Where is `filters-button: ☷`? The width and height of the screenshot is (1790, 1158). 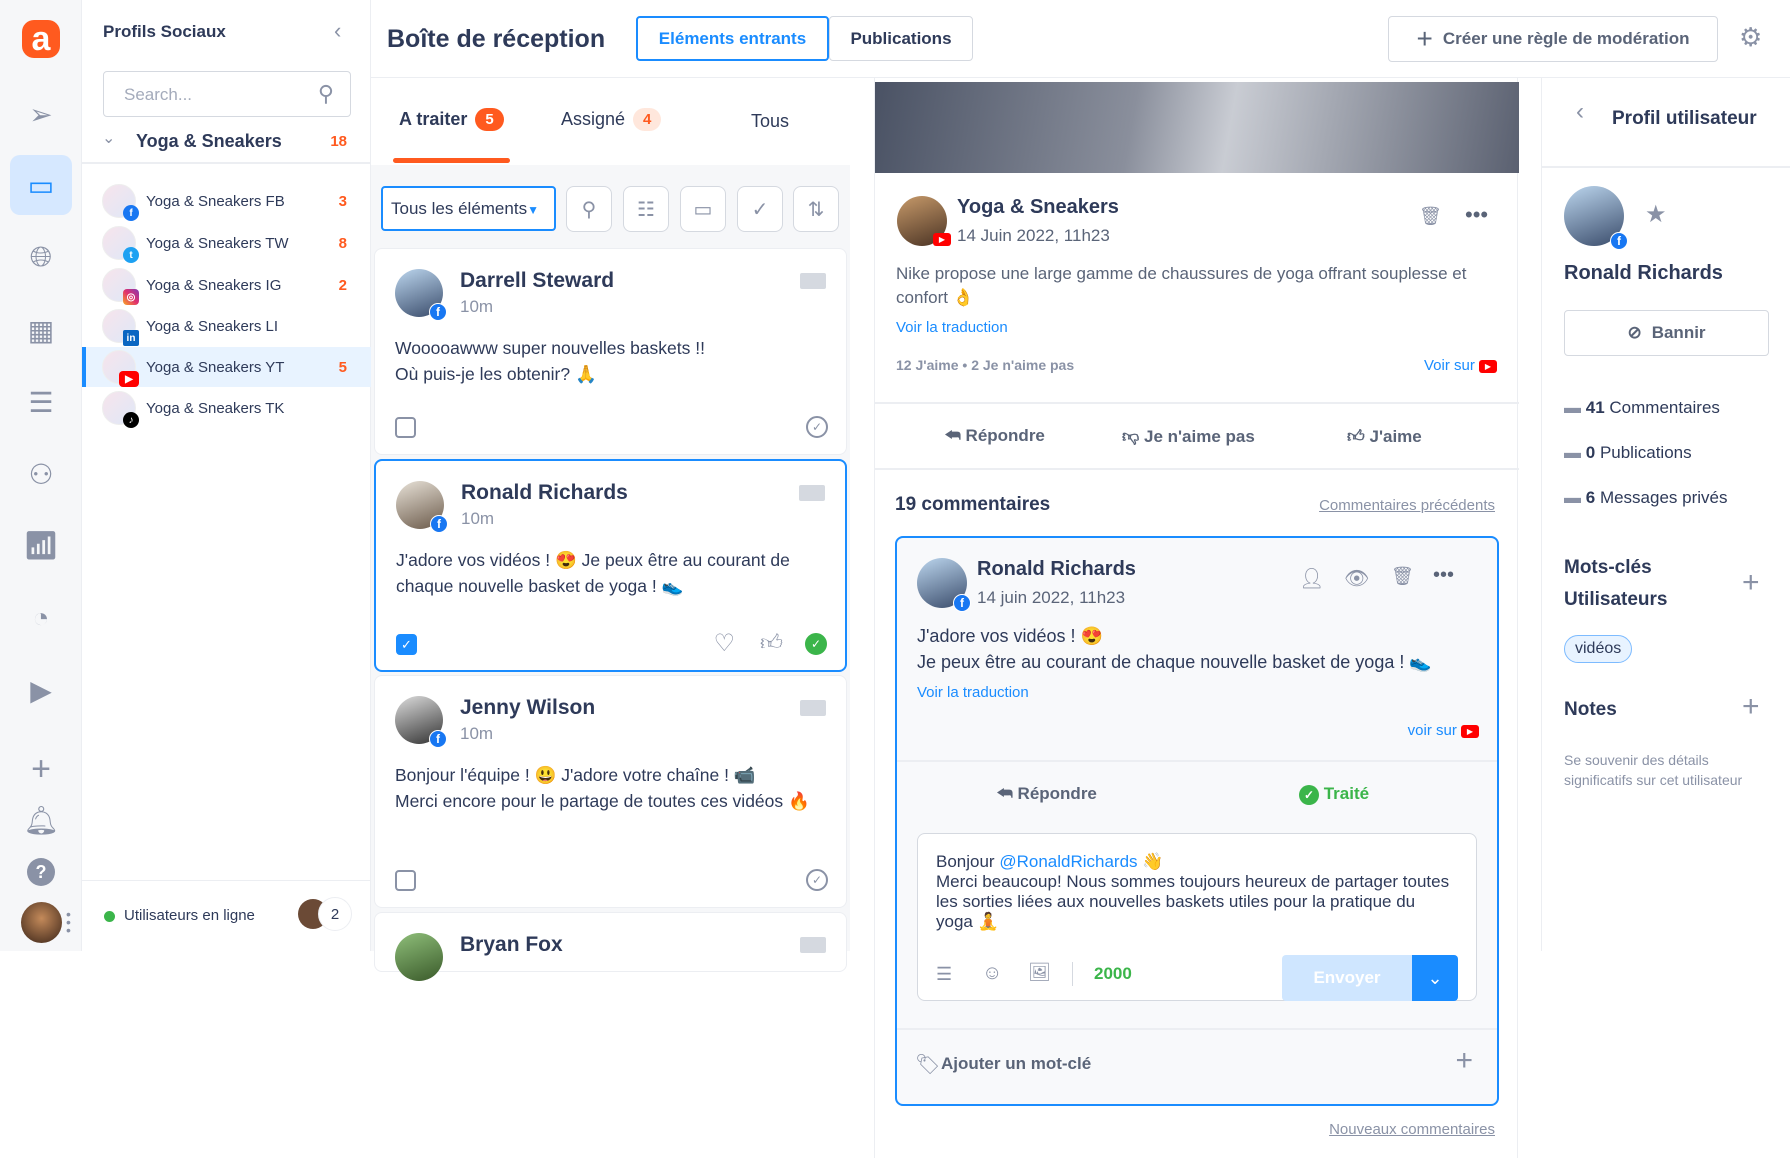
filters-button: ☷ is located at coordinates (646, 209).